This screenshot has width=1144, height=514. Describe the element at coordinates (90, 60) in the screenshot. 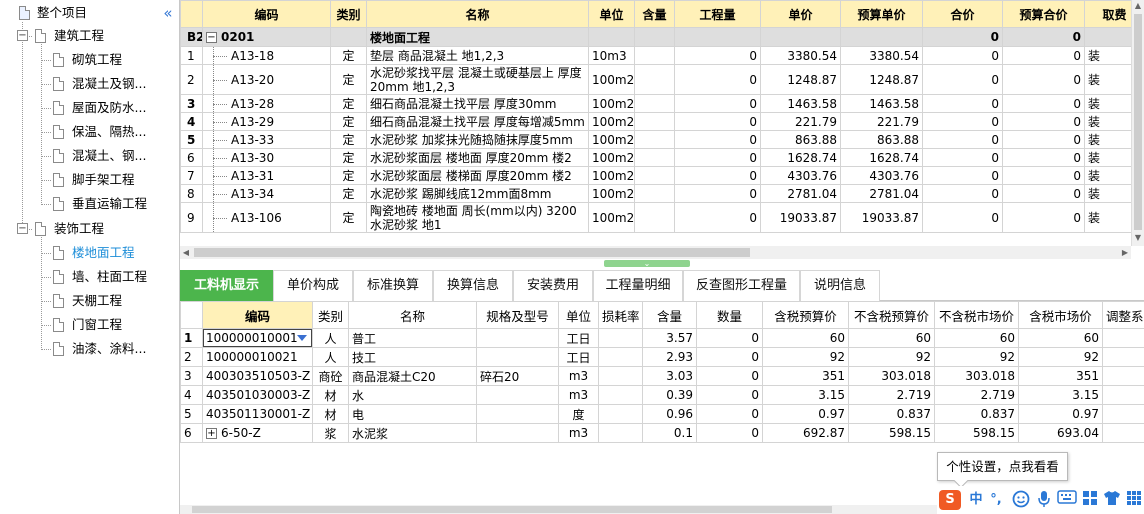

I see `tree-node-masonry: 砌筑工程` at that location.